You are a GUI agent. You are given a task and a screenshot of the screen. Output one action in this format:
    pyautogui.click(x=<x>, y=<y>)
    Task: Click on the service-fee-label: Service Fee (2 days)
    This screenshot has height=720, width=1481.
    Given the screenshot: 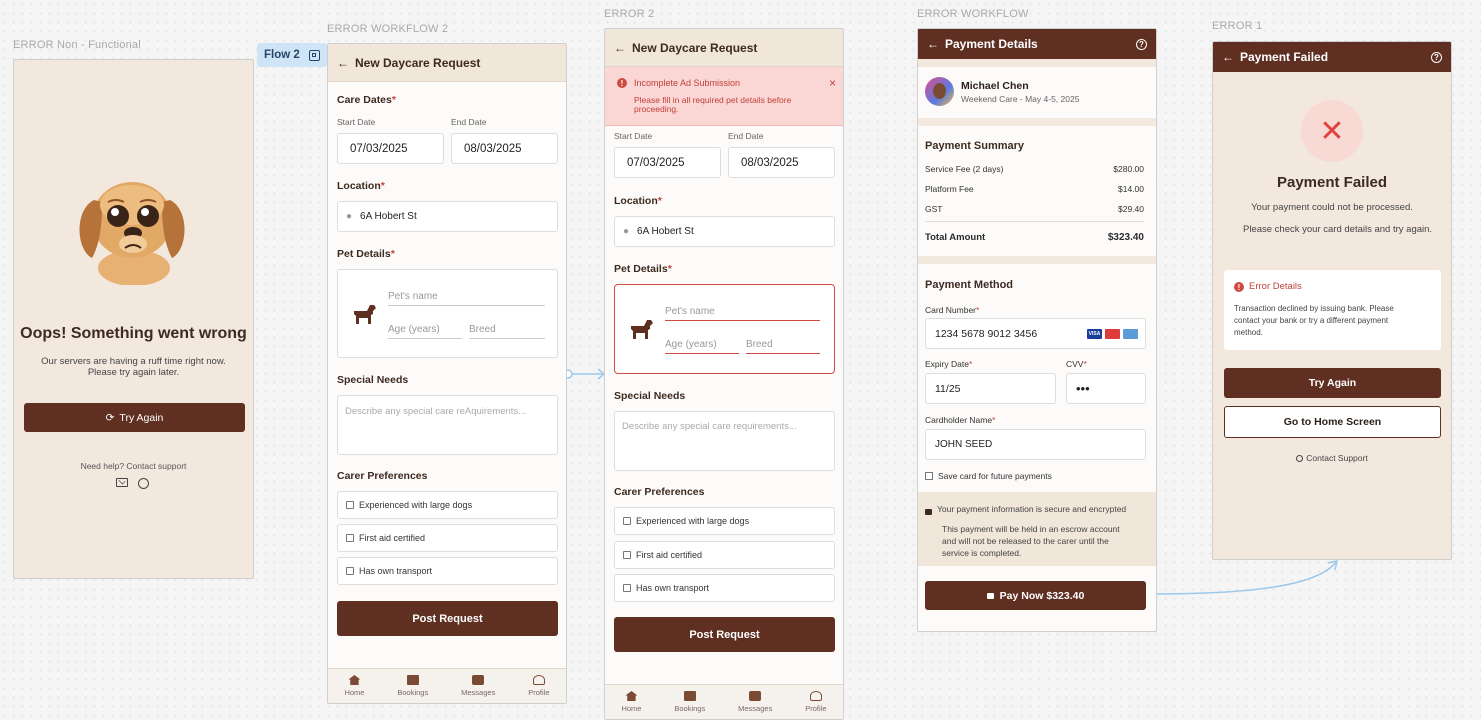 What is the action you would take?
    pyautogui.click(x=964, y=169)
    